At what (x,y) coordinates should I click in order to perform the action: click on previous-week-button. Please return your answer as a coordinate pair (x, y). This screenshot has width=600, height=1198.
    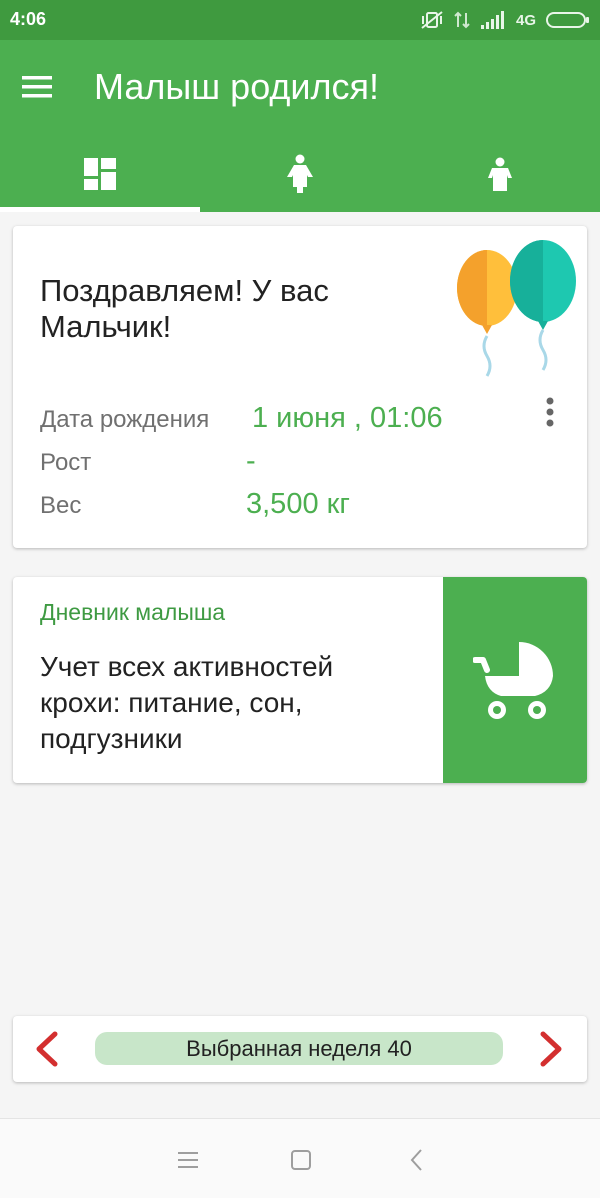
    Looking at the image, I should click on (46, 1049).